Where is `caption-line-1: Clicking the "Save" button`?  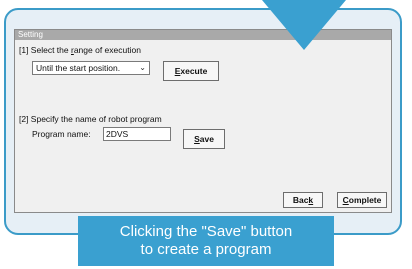 caption-line-1: Clicking the "Save" button is located at coordinates (206, 231).